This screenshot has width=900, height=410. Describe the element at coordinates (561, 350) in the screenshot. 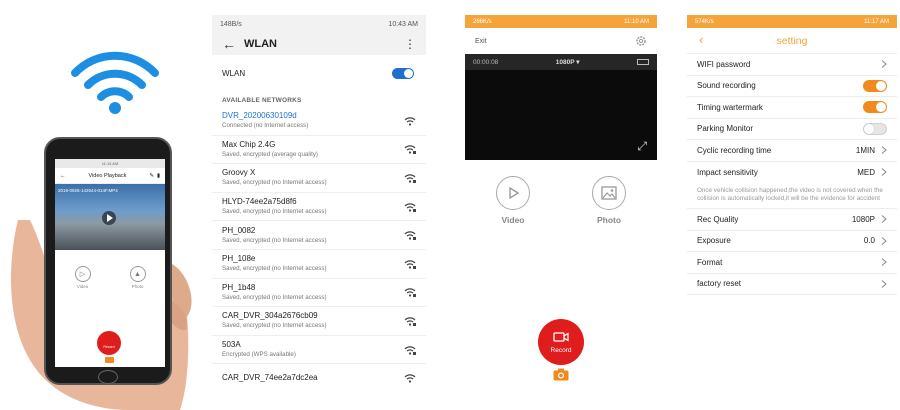

I see `record-label: Record` at that location.